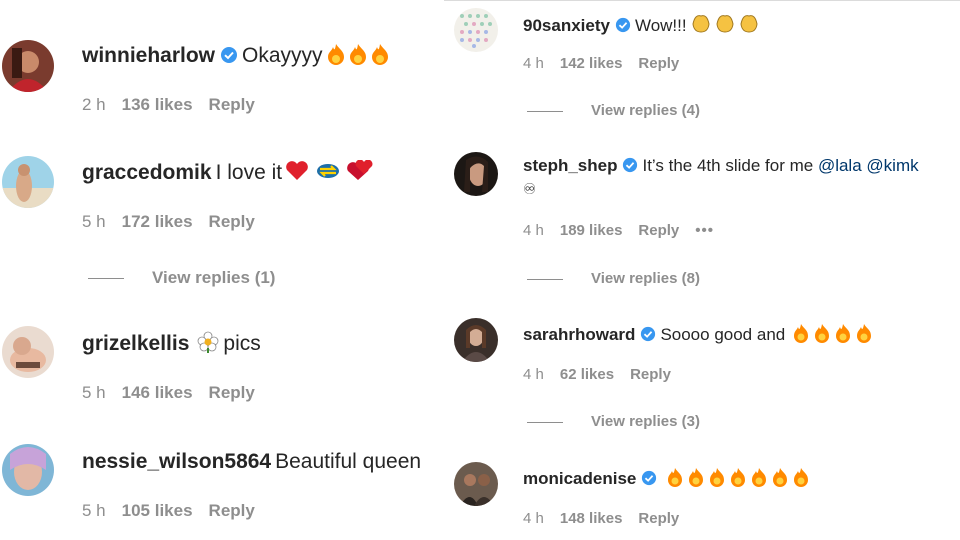  I want to click on timestamp: 2 h, so click(94, 104).